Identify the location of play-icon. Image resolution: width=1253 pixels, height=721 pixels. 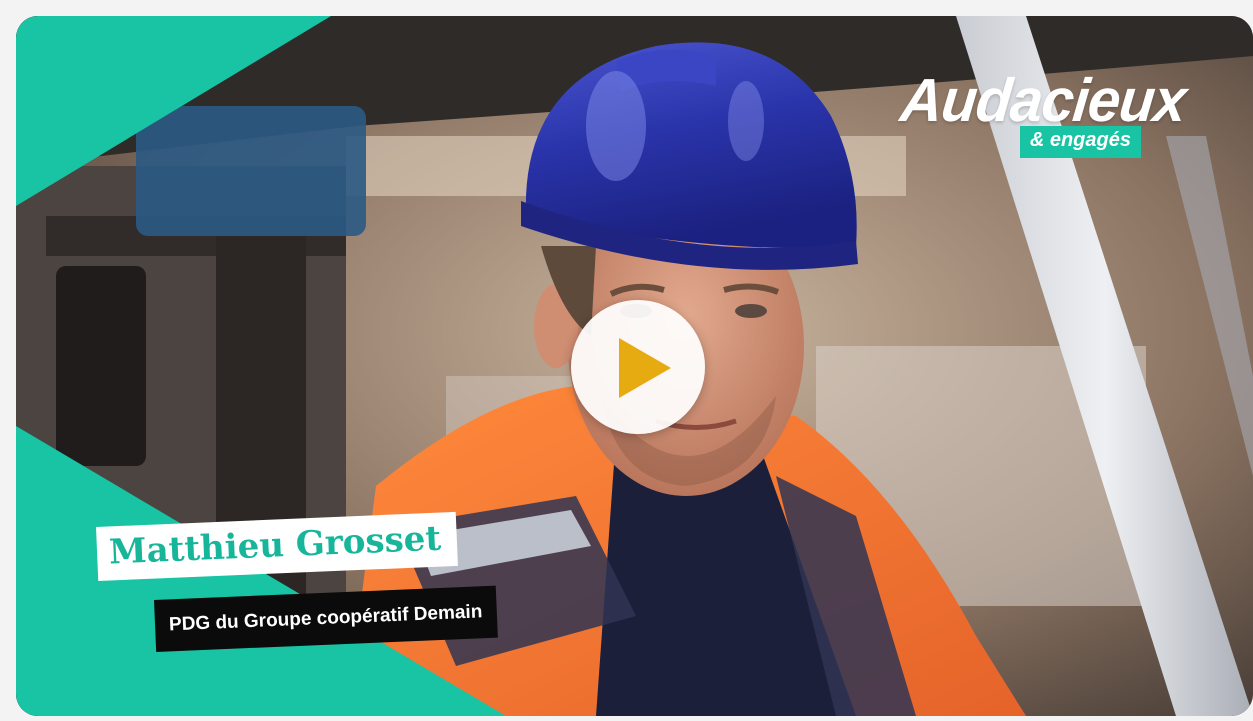
(645, 368).